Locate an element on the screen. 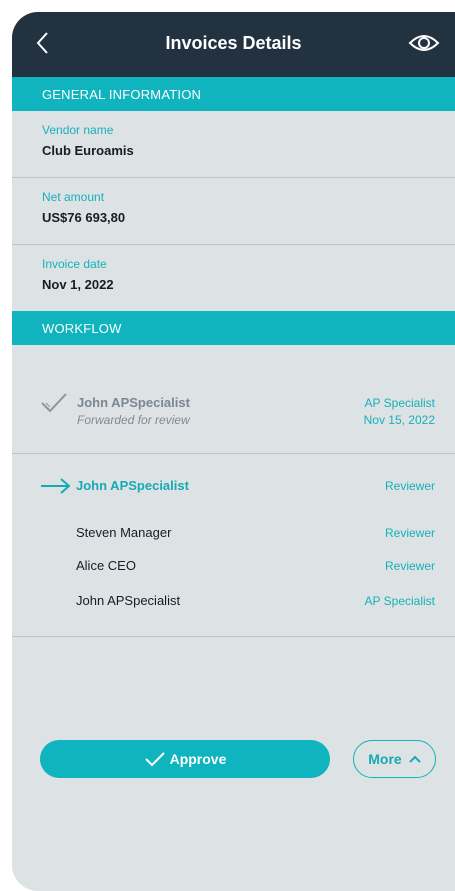  step-name: John APSpecialist is located at coordinates (128, 600).